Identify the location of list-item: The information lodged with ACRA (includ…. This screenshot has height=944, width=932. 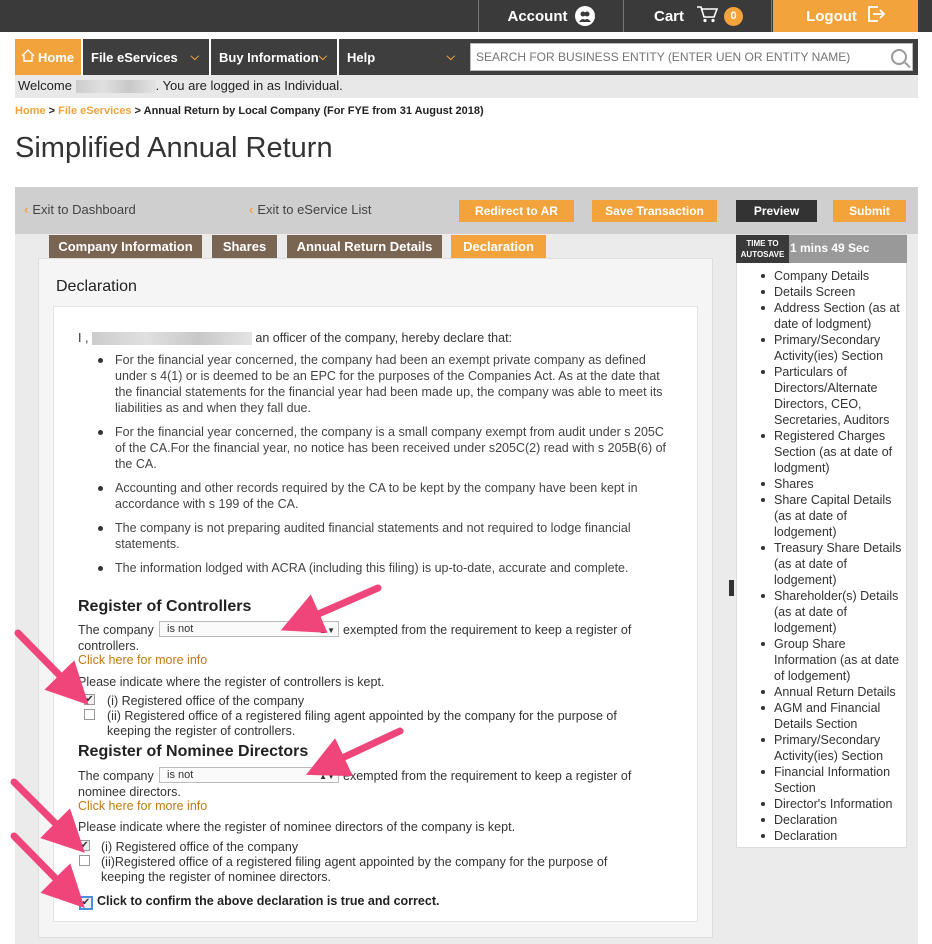
(386, 568).